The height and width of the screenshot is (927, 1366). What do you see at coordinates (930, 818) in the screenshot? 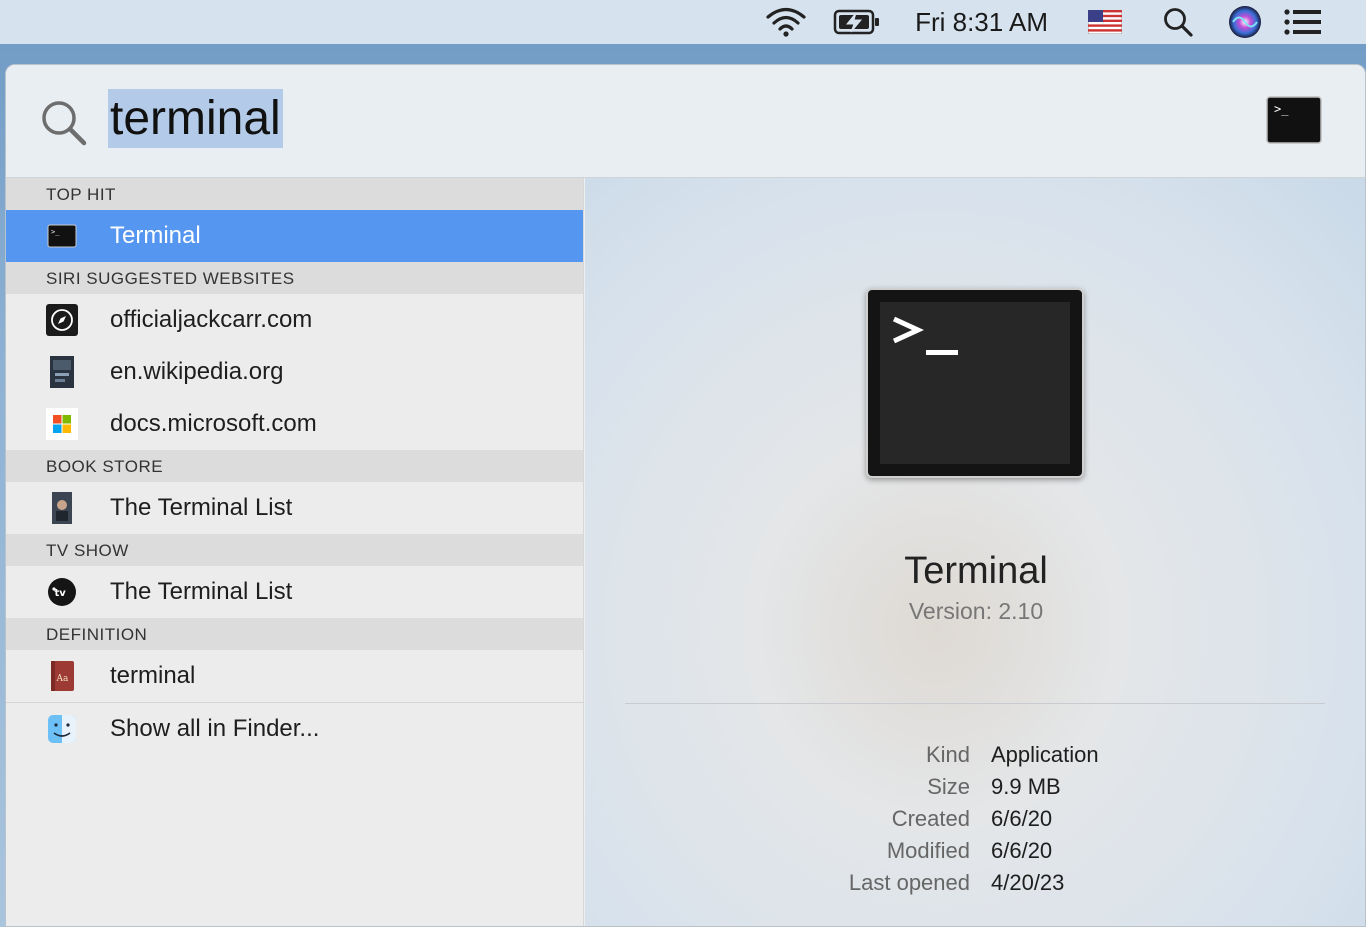
I see `metadata-key: Created` at bounding box center [930, 818].